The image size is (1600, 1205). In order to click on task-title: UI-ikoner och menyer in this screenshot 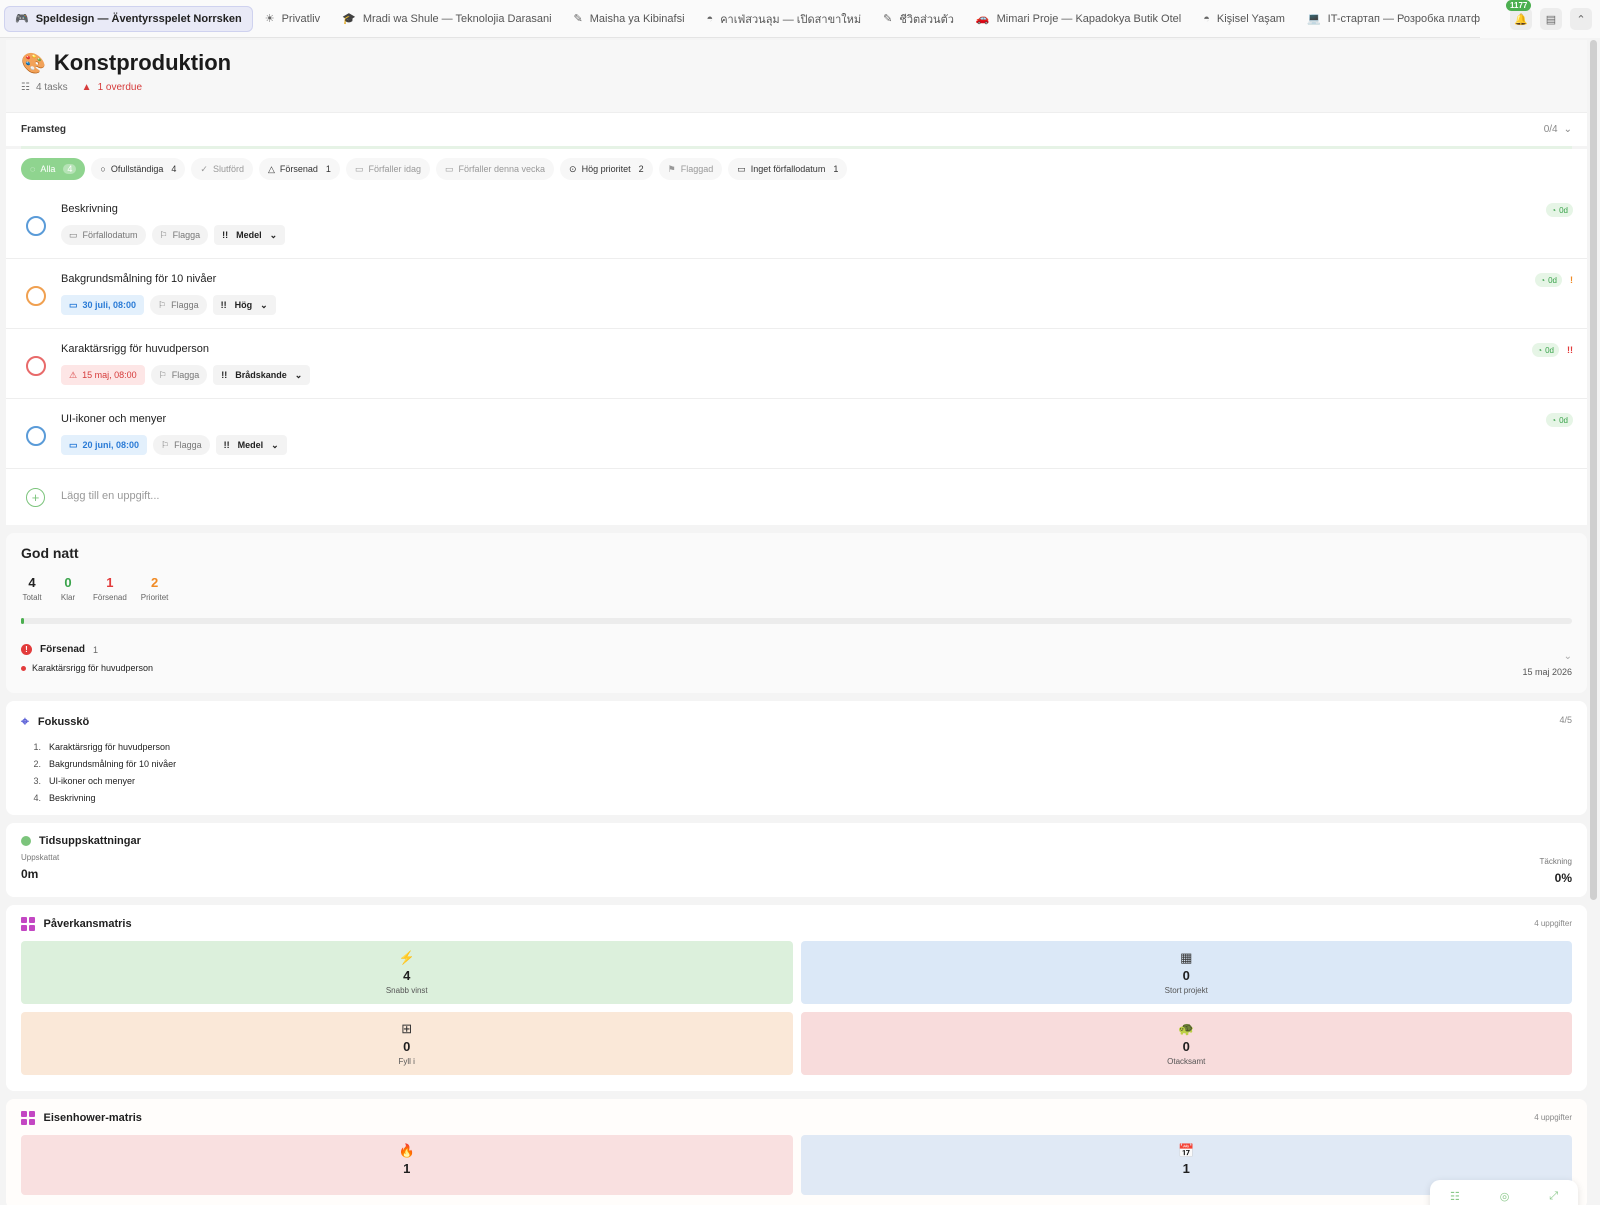, I will do `click(113, 419)`.